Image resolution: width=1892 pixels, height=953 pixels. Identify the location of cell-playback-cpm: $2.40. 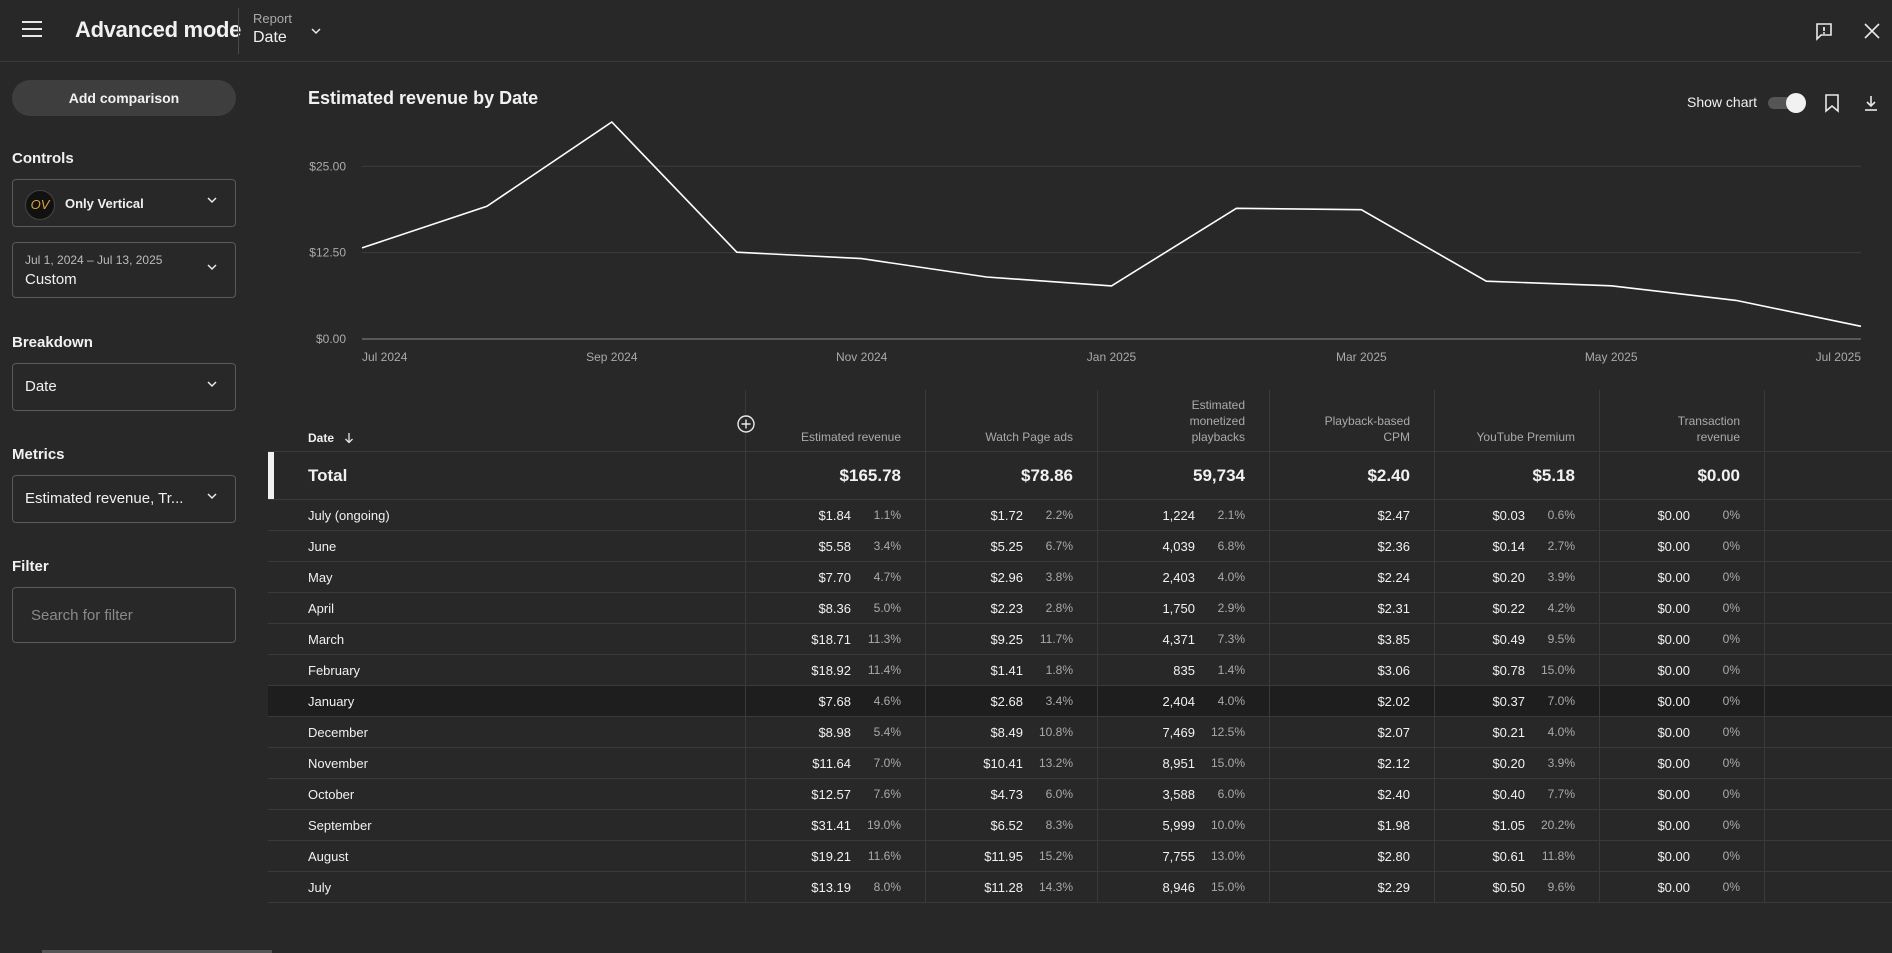
(1352, 794).